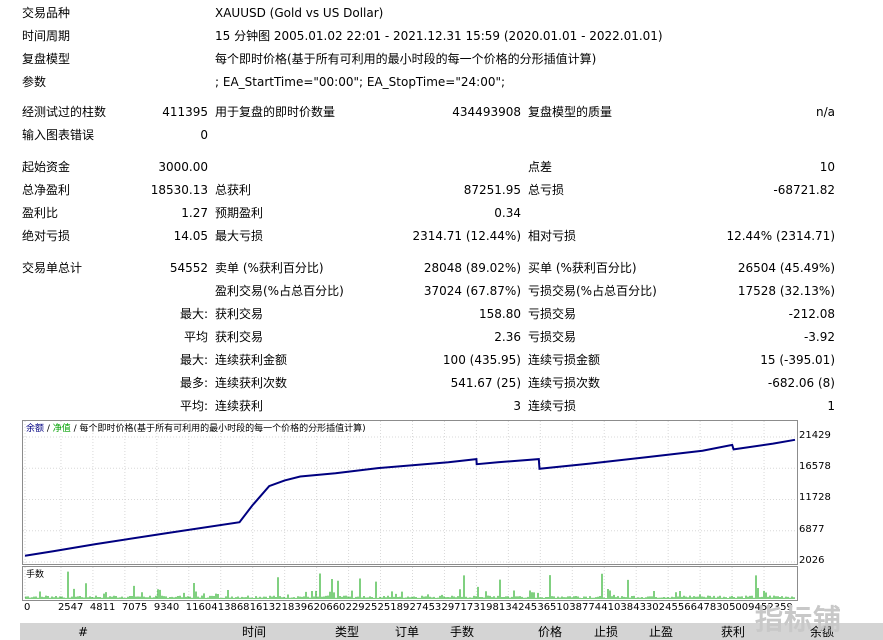  I want to click on x-tick-12: 27453, so click(425, 607).